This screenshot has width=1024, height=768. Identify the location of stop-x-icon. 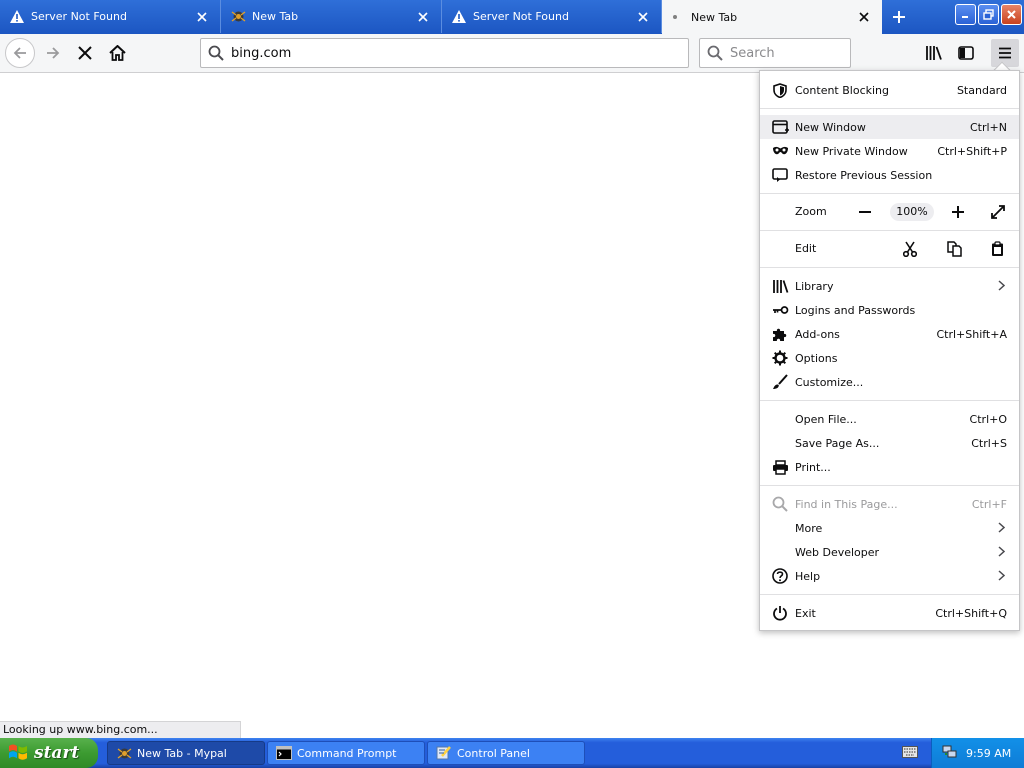
(85, 53).